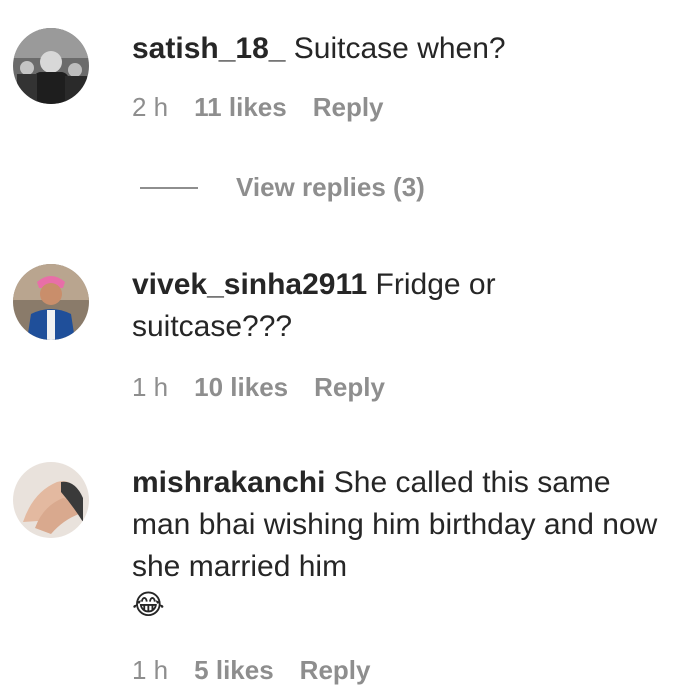 This screenshot has height=700, width=676. What do you see at coordinates (399, 48) in the screenshot?
I see `comment-body: Suitcase when?` at bounding box center [399, 48].